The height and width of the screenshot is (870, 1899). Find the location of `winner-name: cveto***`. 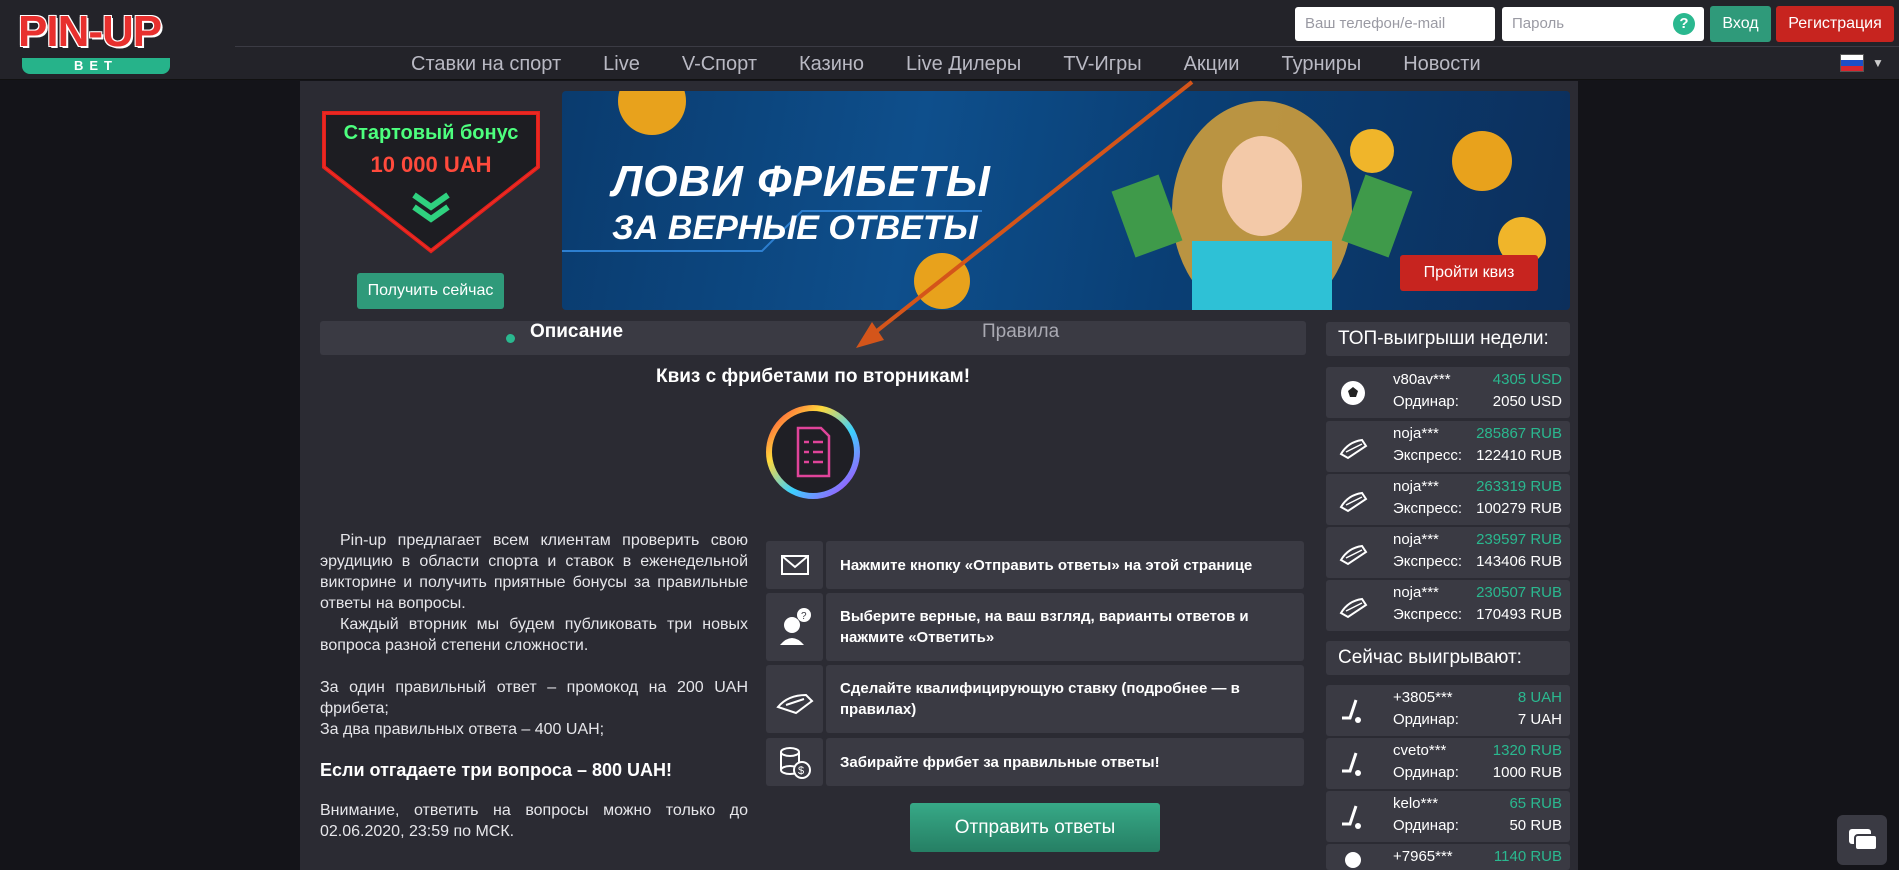

winner-name: cveto*** is located at coordinates (1420, 750).